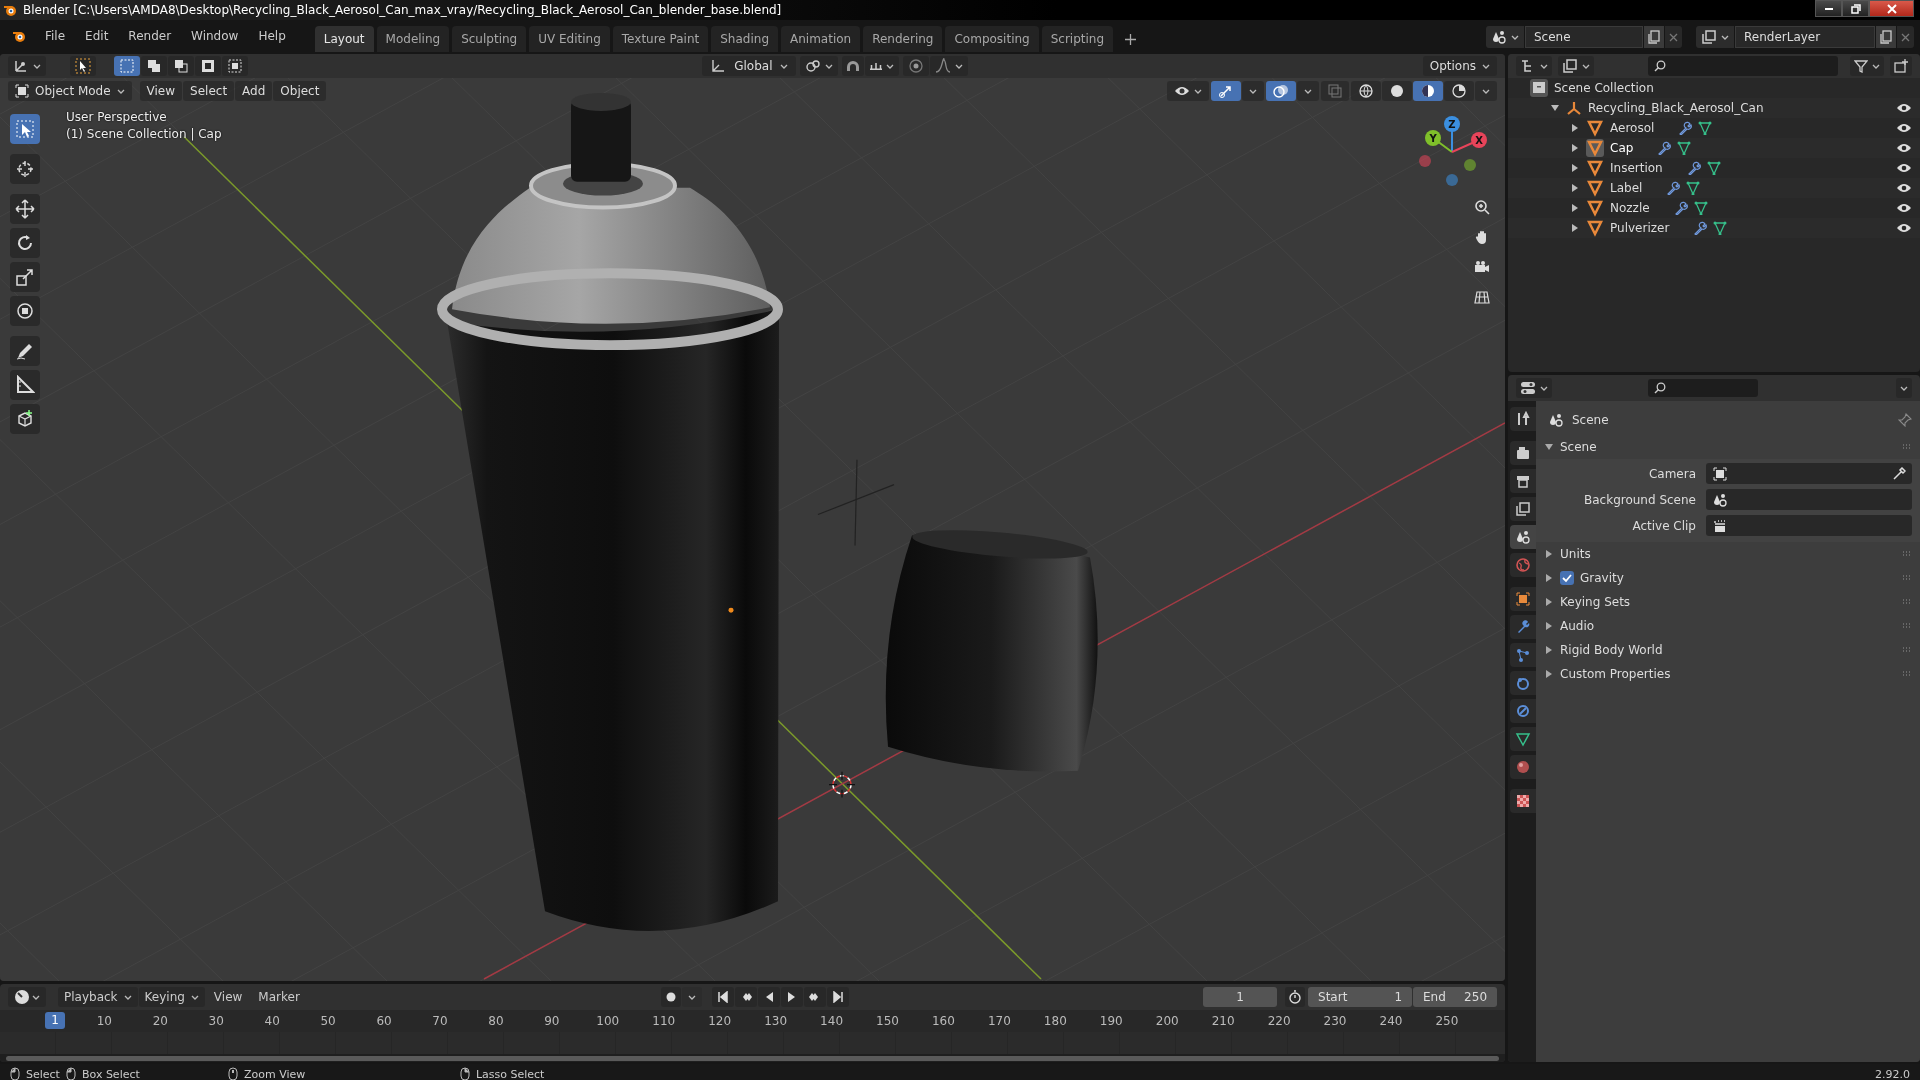 The height and width of the screenshot is (1080, 1920). Describe the element at coordinates (992, 39) in the screenshot. I see `workspace-tab: Compositing` at that location.